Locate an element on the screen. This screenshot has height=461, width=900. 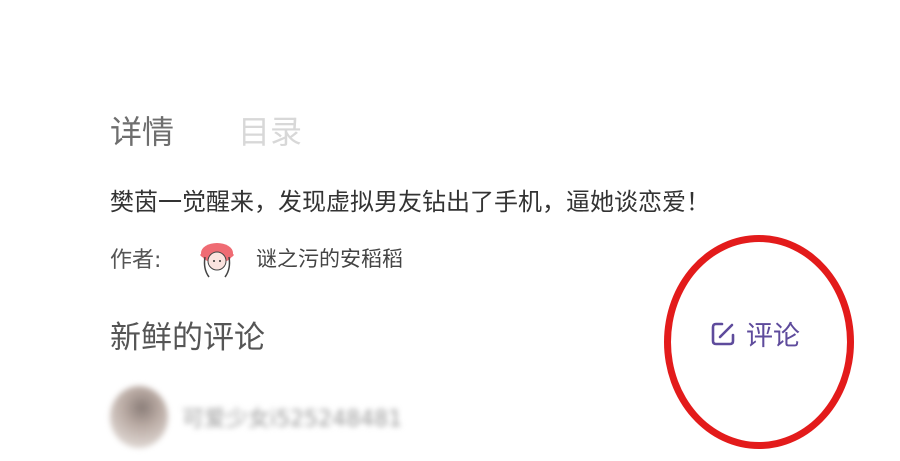
write-comment-button: 评论 is located at coordinates (754, 333).